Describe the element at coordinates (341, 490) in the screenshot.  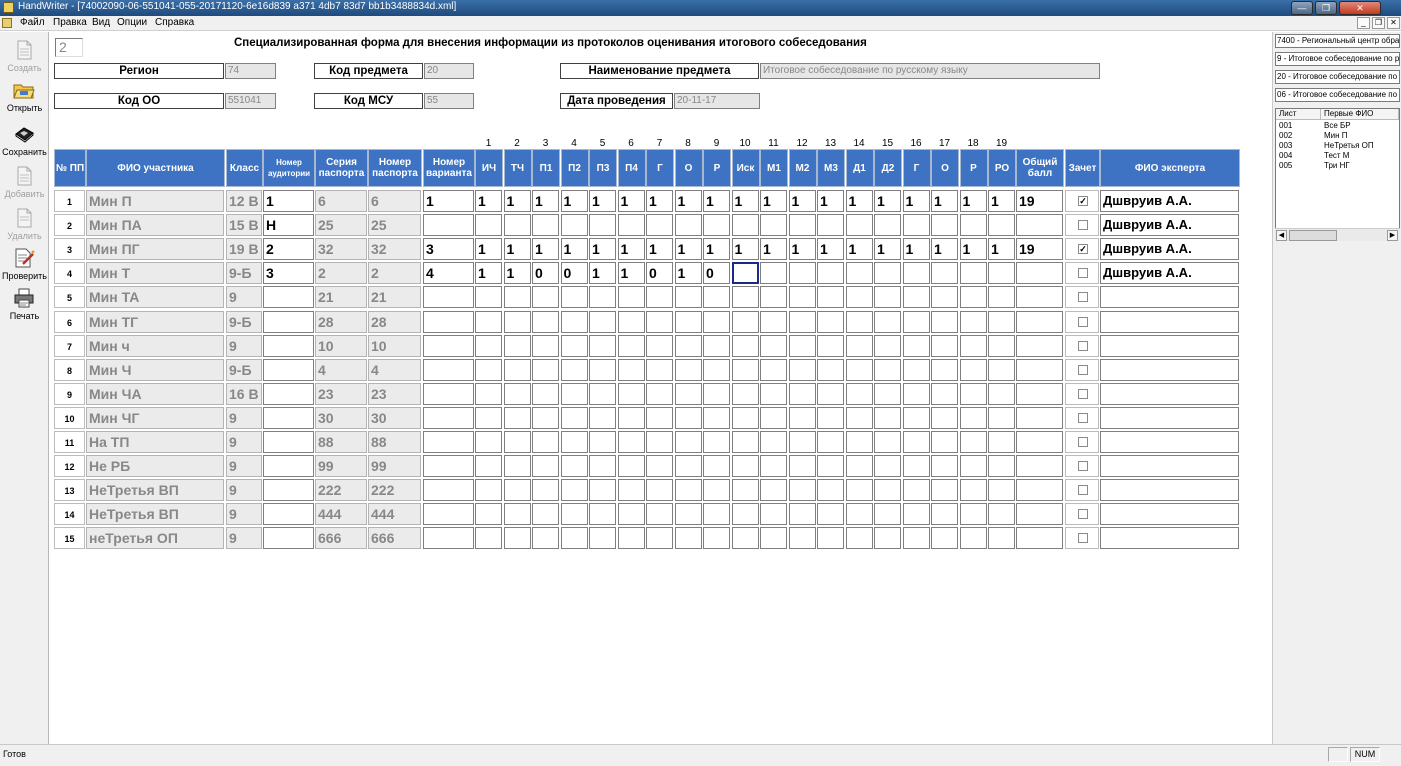
I see `passport-series-cell: 222` at that location.